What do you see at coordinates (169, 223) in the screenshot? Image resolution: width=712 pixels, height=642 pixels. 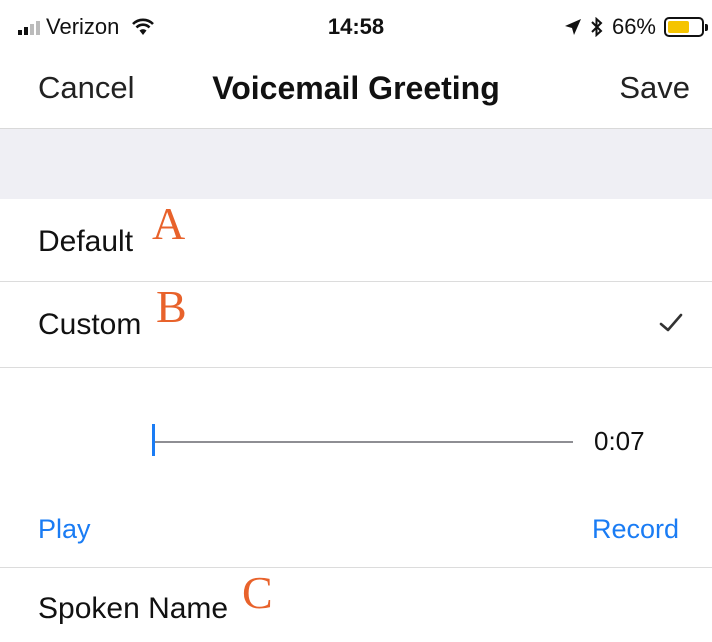 I see `annotation-a: A` at bounding box center [169, 223].